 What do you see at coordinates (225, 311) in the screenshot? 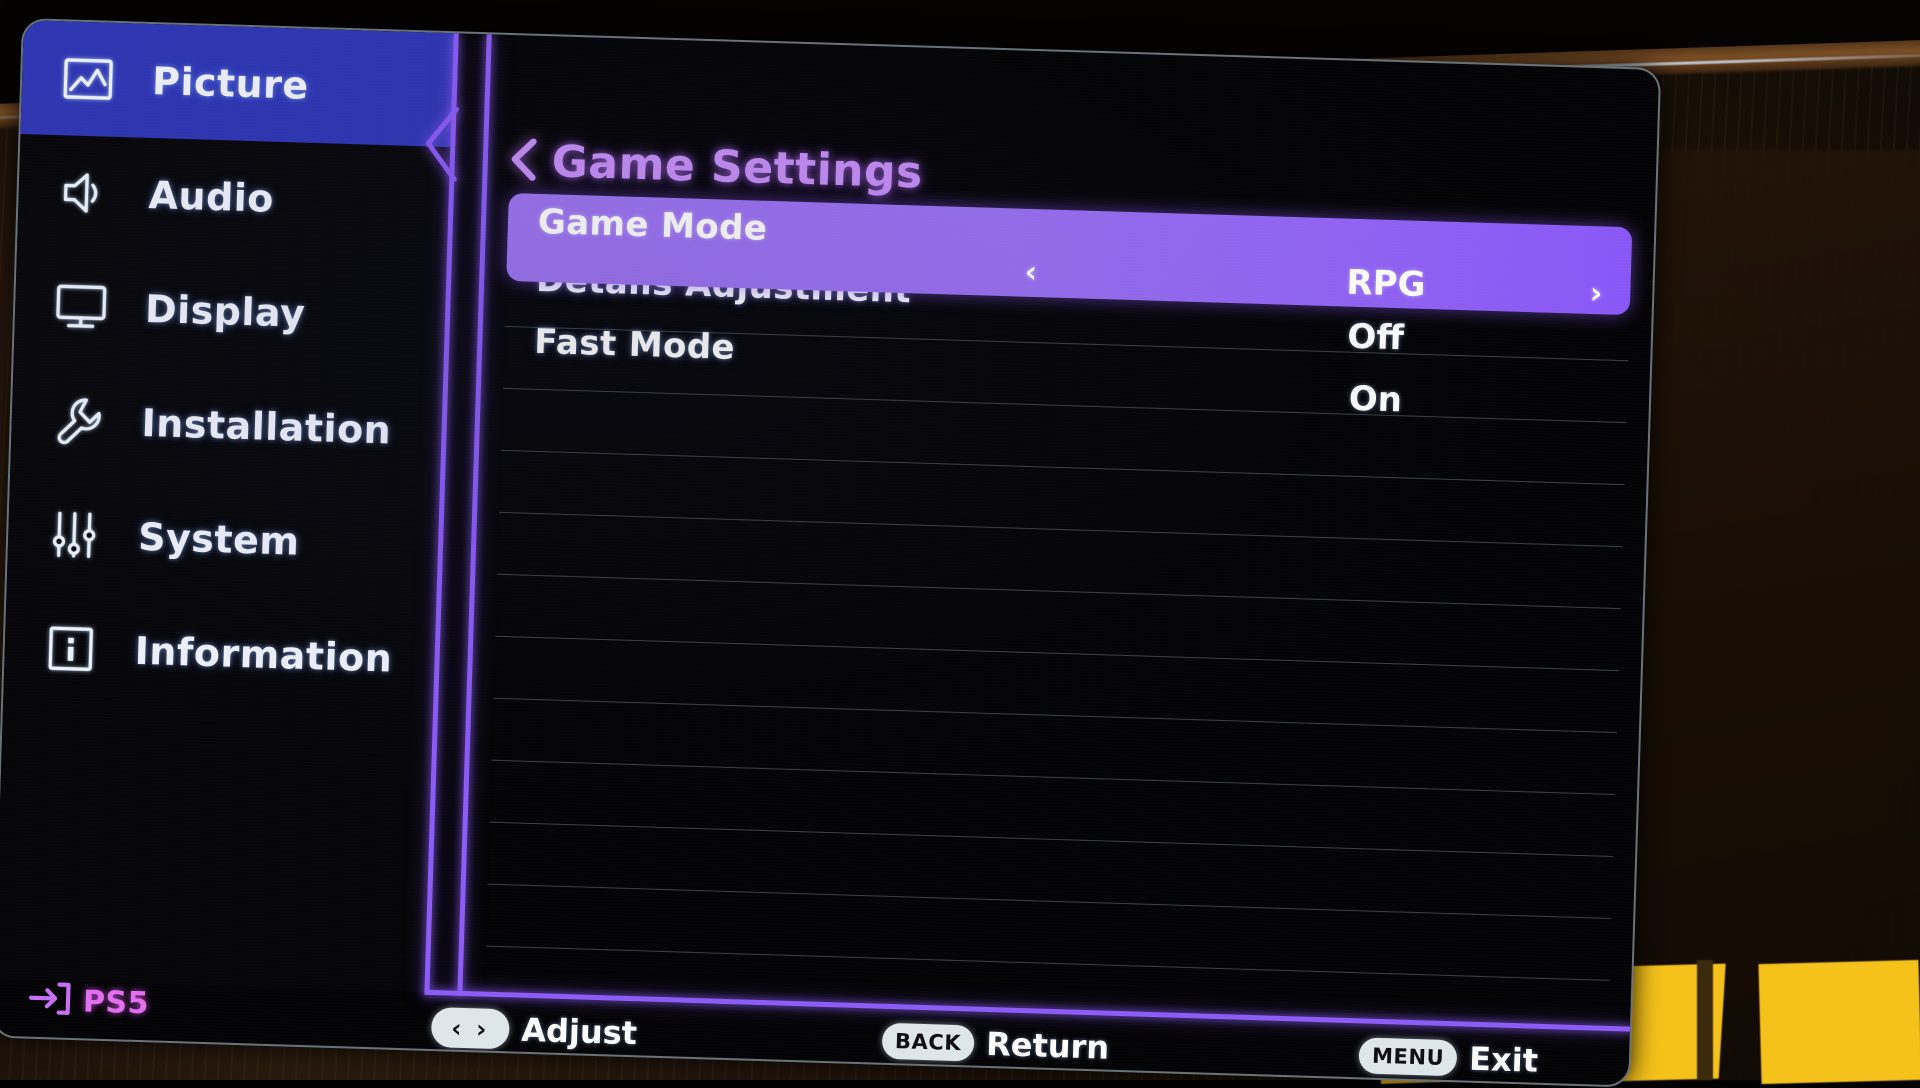
I see `sidebar-item-label: Display` at bounding box center [225, 311].